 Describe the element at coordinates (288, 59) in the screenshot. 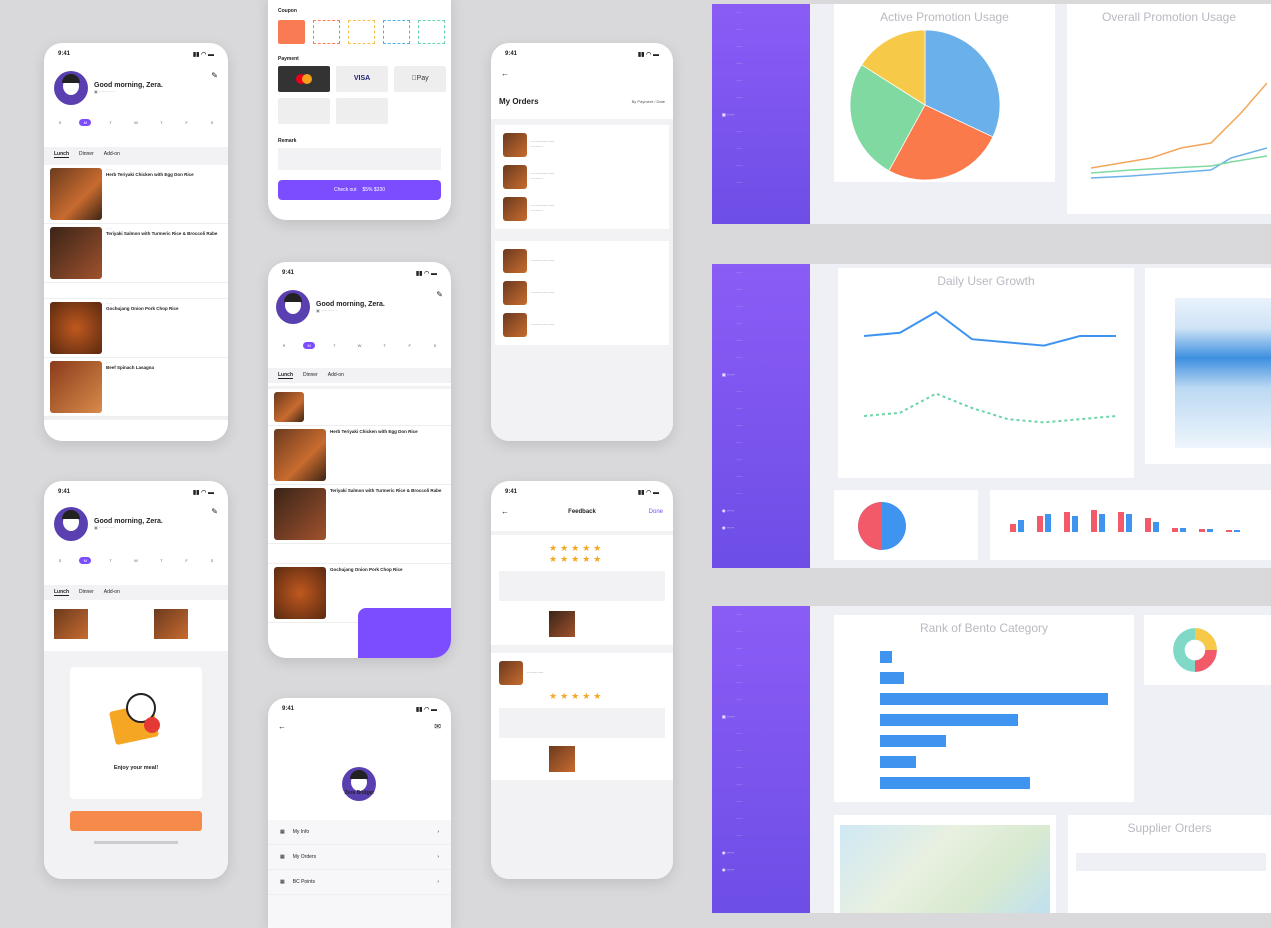

I see `payment-label: Payment` at that location.